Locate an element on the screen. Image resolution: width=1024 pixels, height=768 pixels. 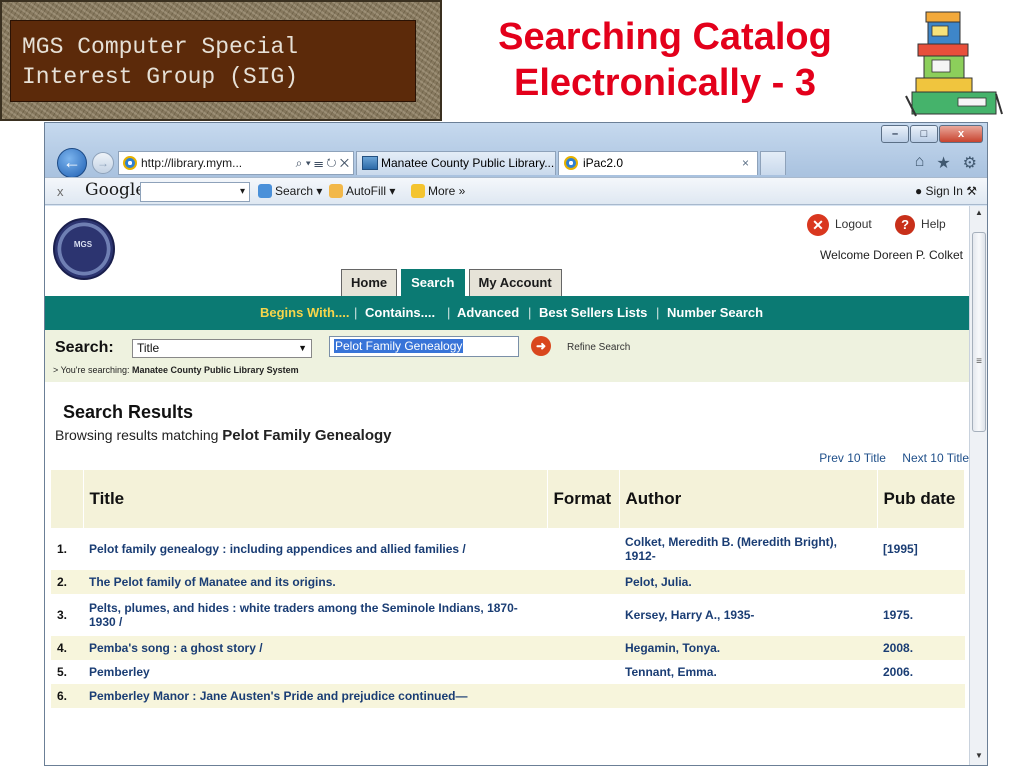
user-icon: ● is located at coordinates (918, 191).